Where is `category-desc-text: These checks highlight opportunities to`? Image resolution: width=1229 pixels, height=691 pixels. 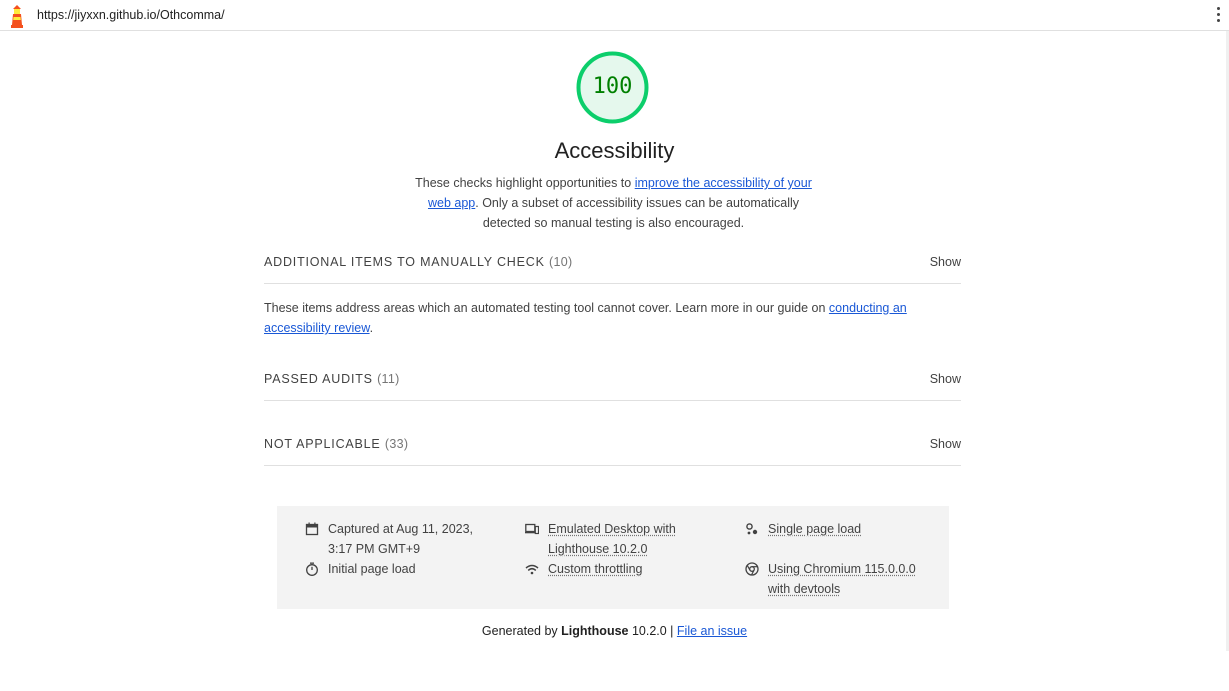
category-desc-text: These checks highlight opportunities to is located at coordinates (525, 183).